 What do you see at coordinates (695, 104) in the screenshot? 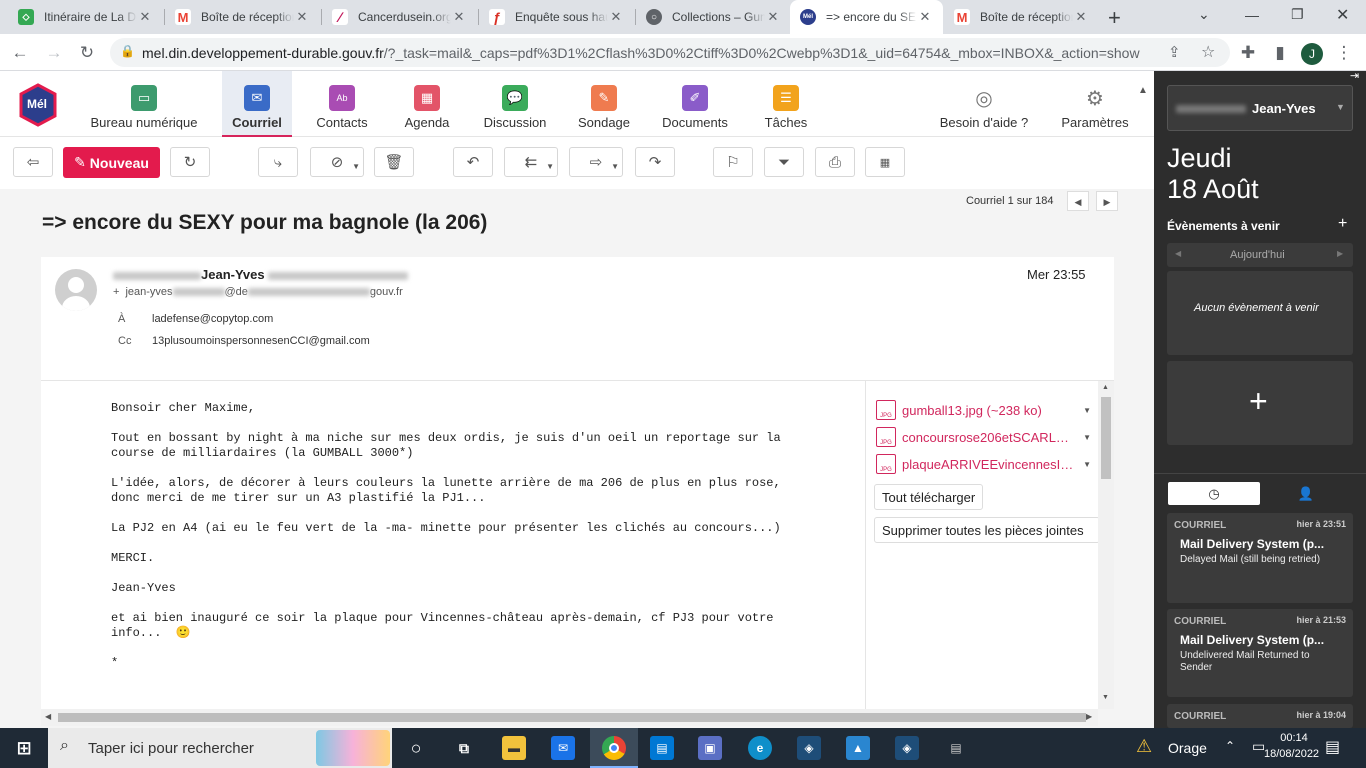
I see `nav-documents: ✐ Documents` at bounding box center [695, 104].